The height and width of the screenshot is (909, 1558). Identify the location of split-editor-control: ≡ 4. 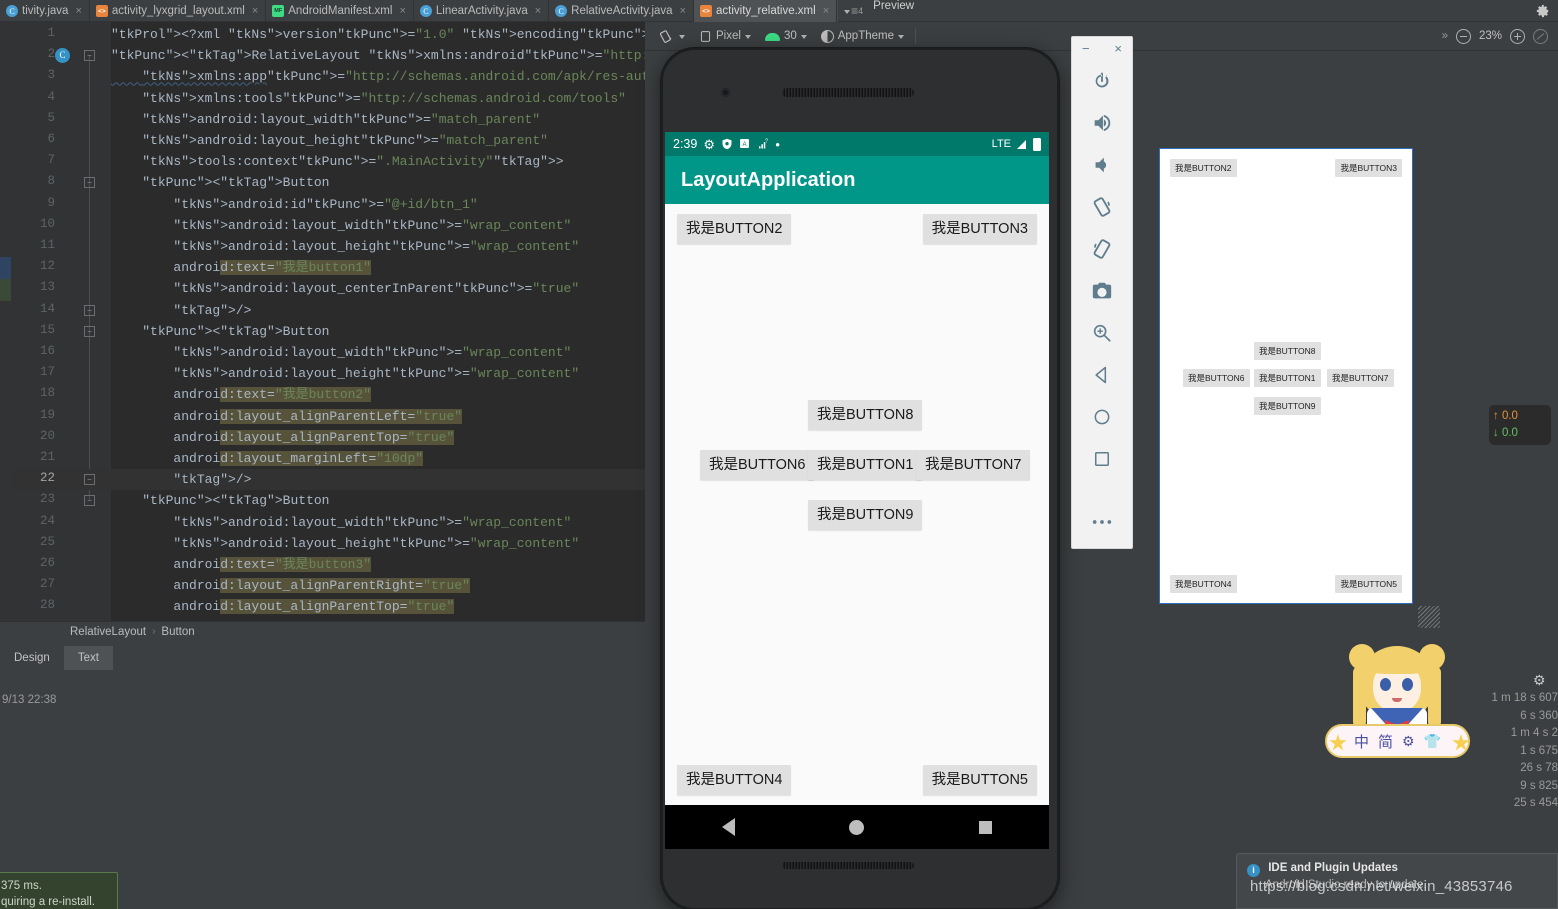
(850, 11).